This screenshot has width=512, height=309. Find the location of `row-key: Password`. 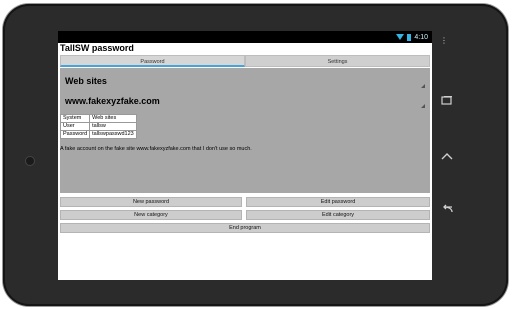

row-key: Password is located at coordinates (75, 134).